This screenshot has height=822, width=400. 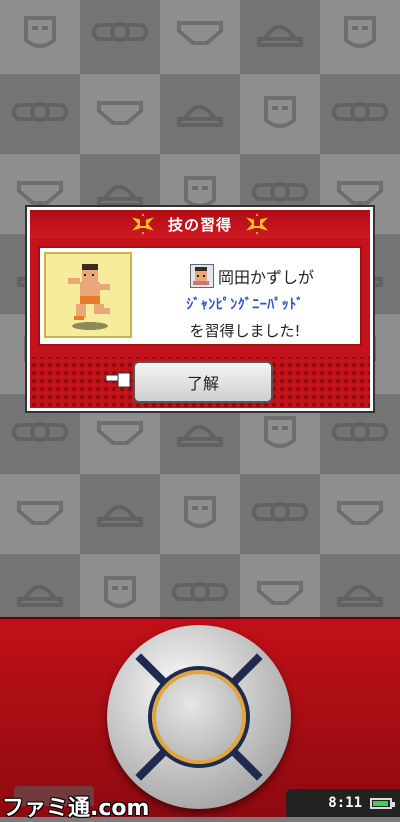 I want to click on battery-icon, so click(x=382, y=803).